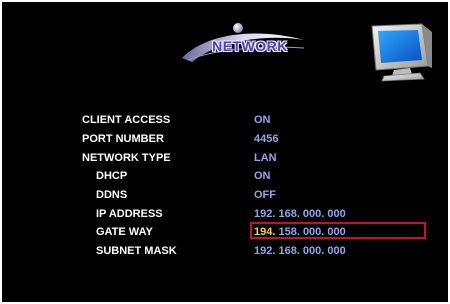  I want to click on gateway-value-rest: 158. 000. 000, so click(310, 232).